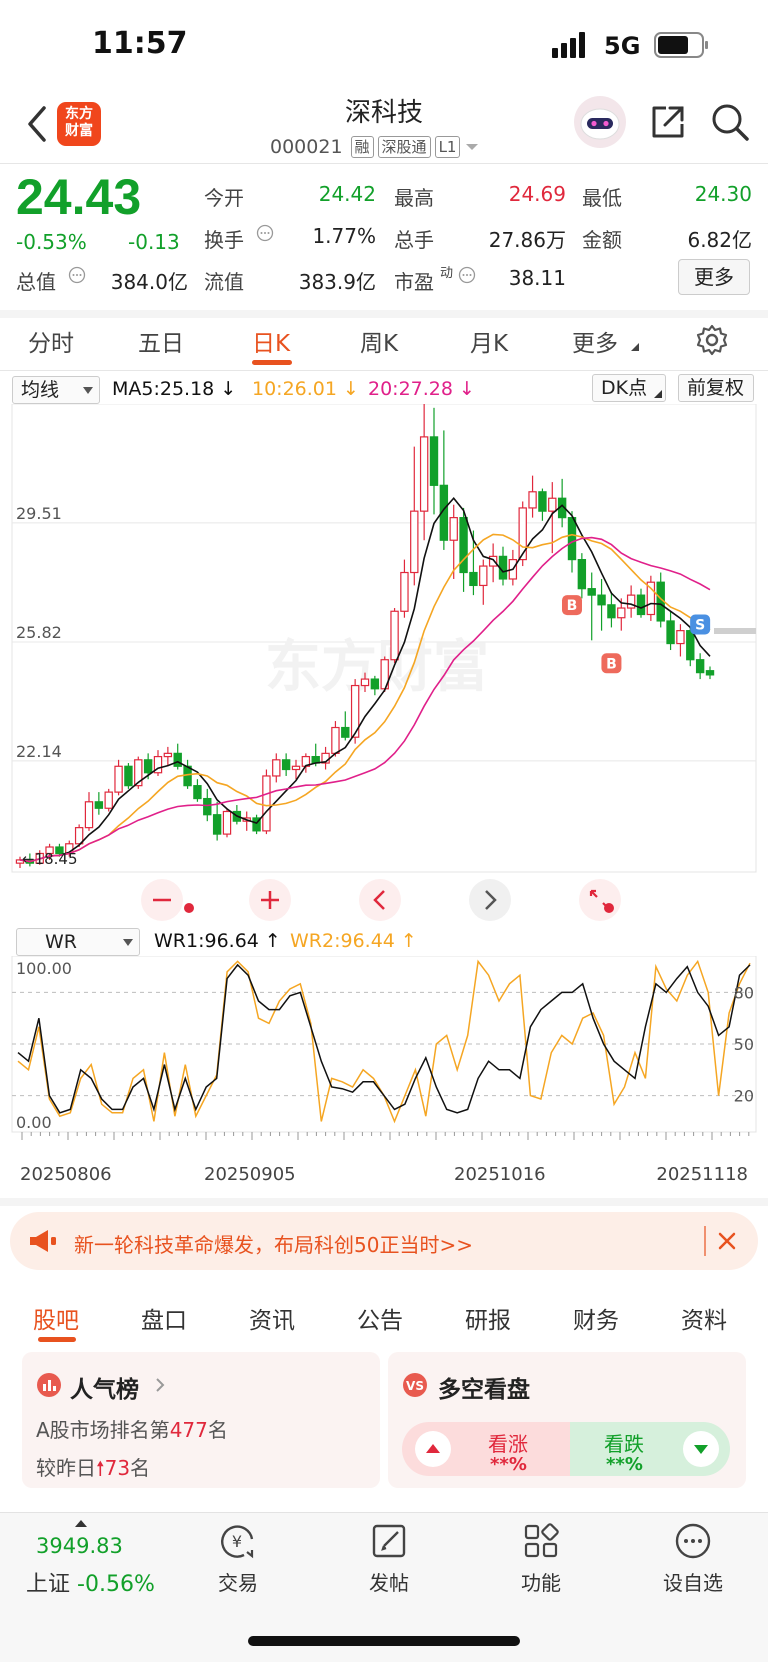 The height and width of the screenshot is (1662, 768). What do you see at coordinates (100, 1468) in the screenshot?
I see `arrow-up-icon: 🠕` at bounding box center [100, 1468].